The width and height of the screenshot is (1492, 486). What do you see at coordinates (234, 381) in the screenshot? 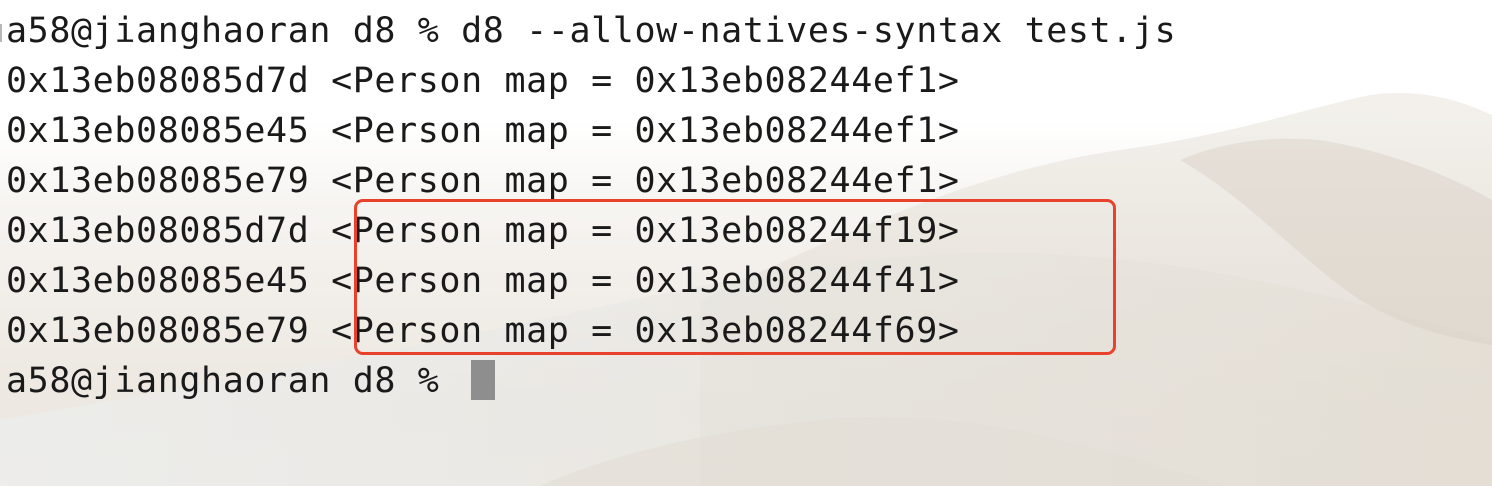
I see `shell-prompt: a58@jianghaoran d8 %` at bounding box center [234, 381].